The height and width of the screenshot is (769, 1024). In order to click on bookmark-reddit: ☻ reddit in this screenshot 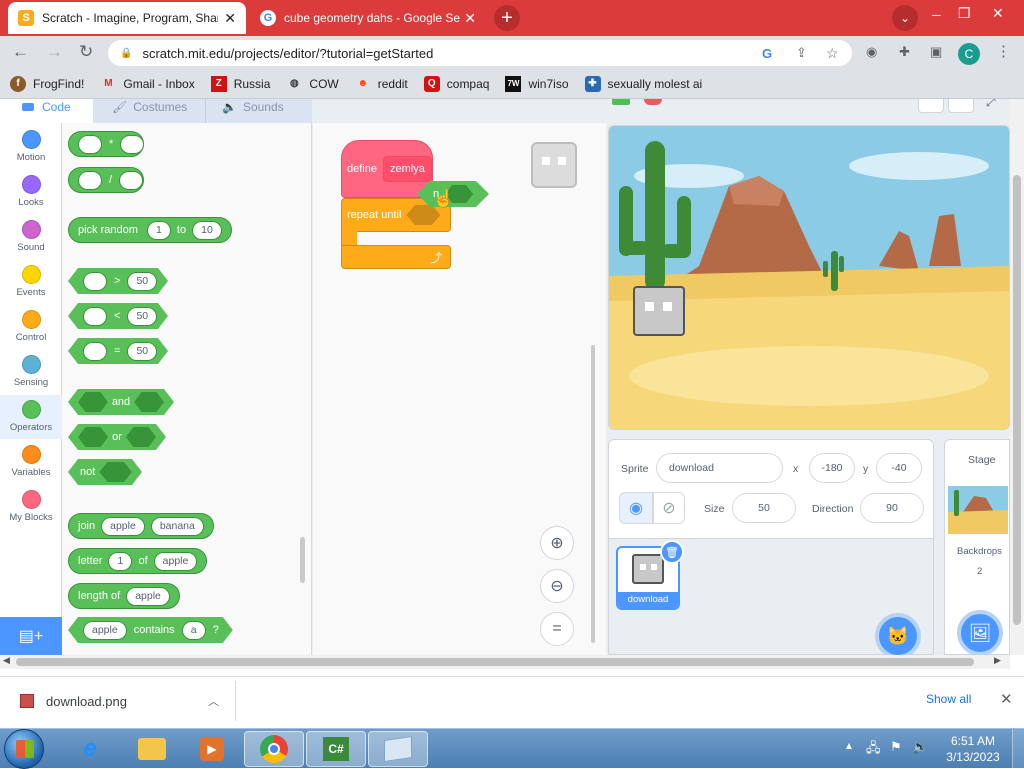, I will do `click(381, 84)`.